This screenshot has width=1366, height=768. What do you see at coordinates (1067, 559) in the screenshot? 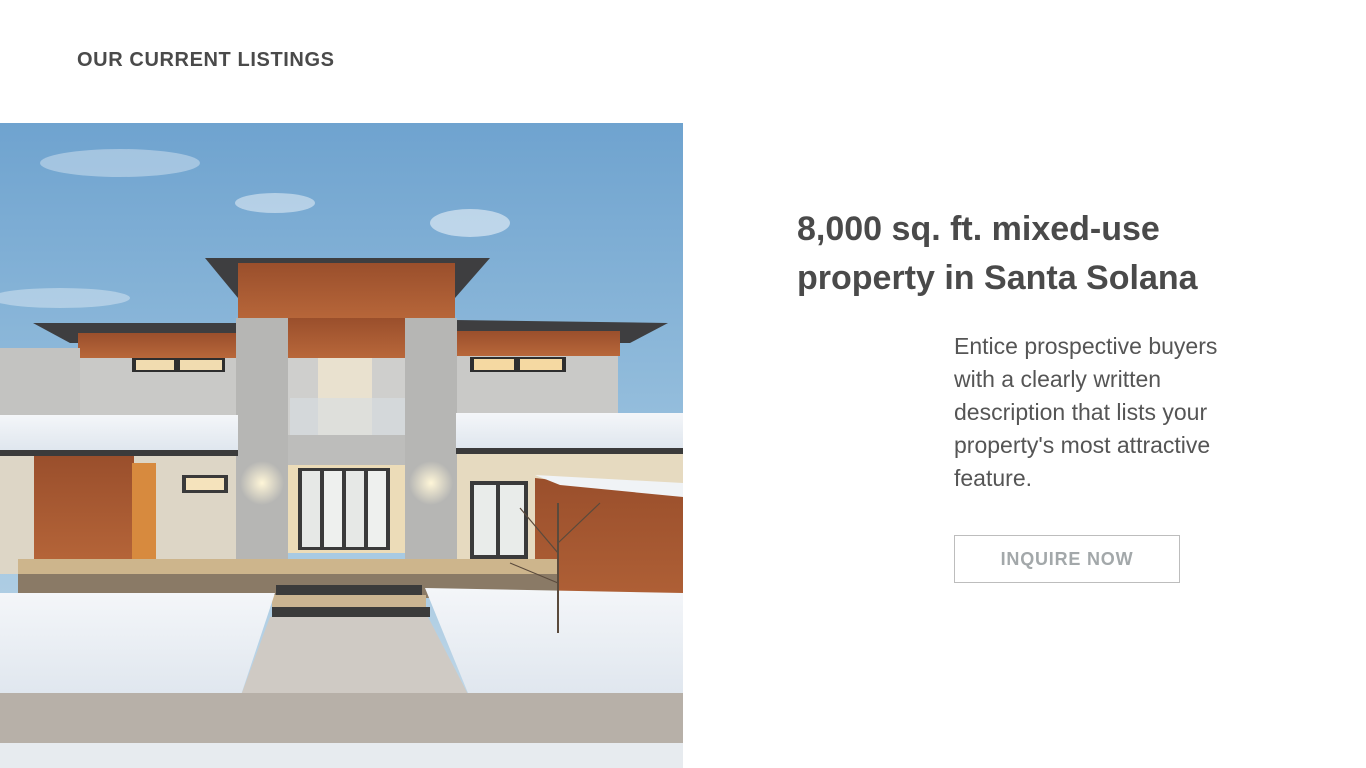
I see `inquire-now-button: INQUIRE NOW` at bounding box center [1067, 559].